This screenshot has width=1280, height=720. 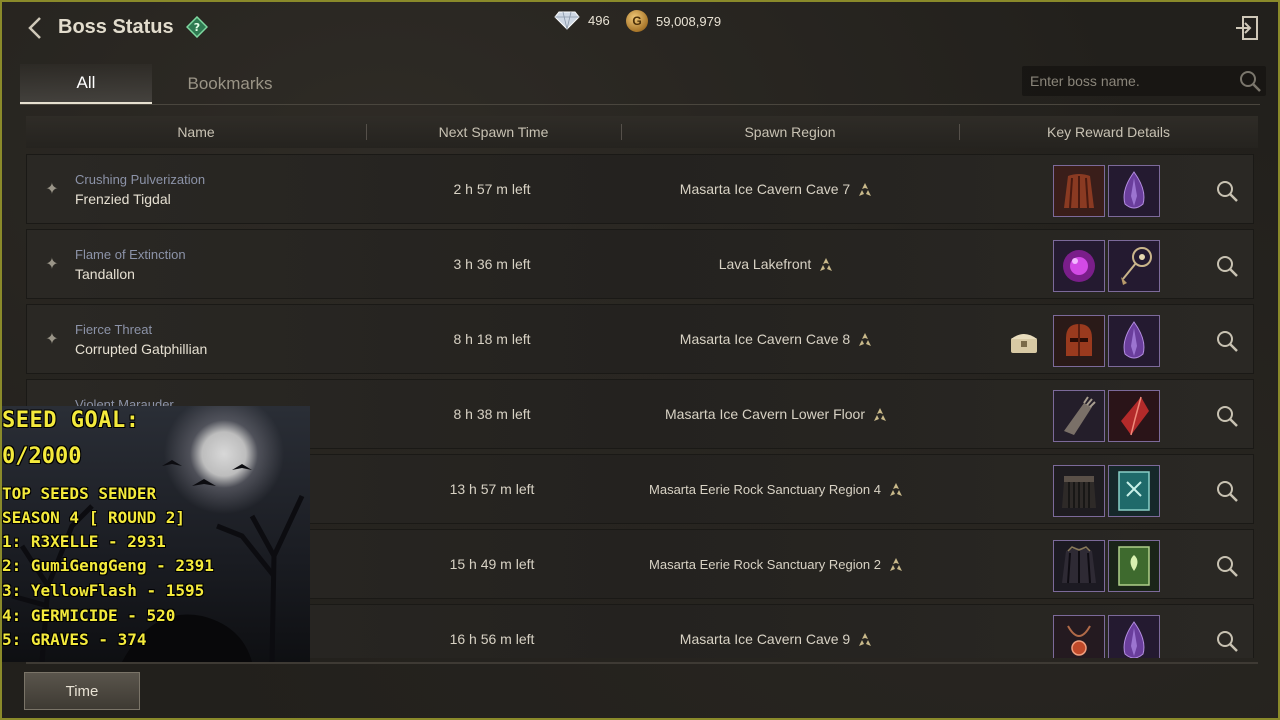 What do you see at coordinates (1130, 81) in the screenshot?
I see `search-input` at bounding box center [1130, 81].